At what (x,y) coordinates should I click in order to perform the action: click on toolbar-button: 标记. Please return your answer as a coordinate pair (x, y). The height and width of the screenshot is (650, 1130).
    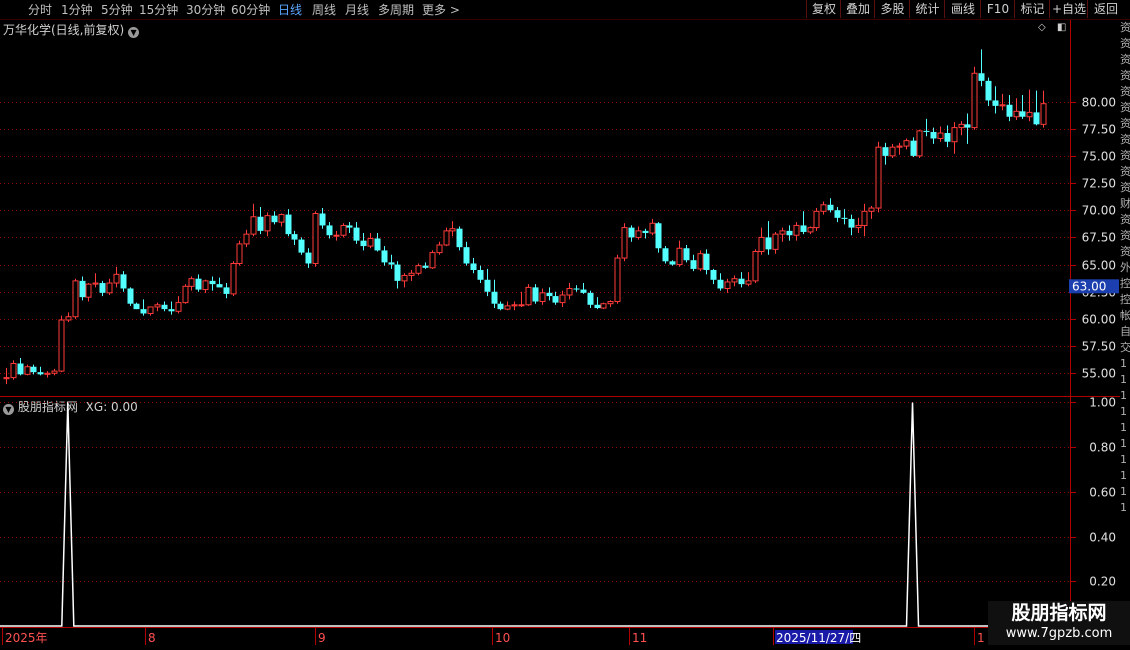
    Looking at the image, I should click on (1032, 9).